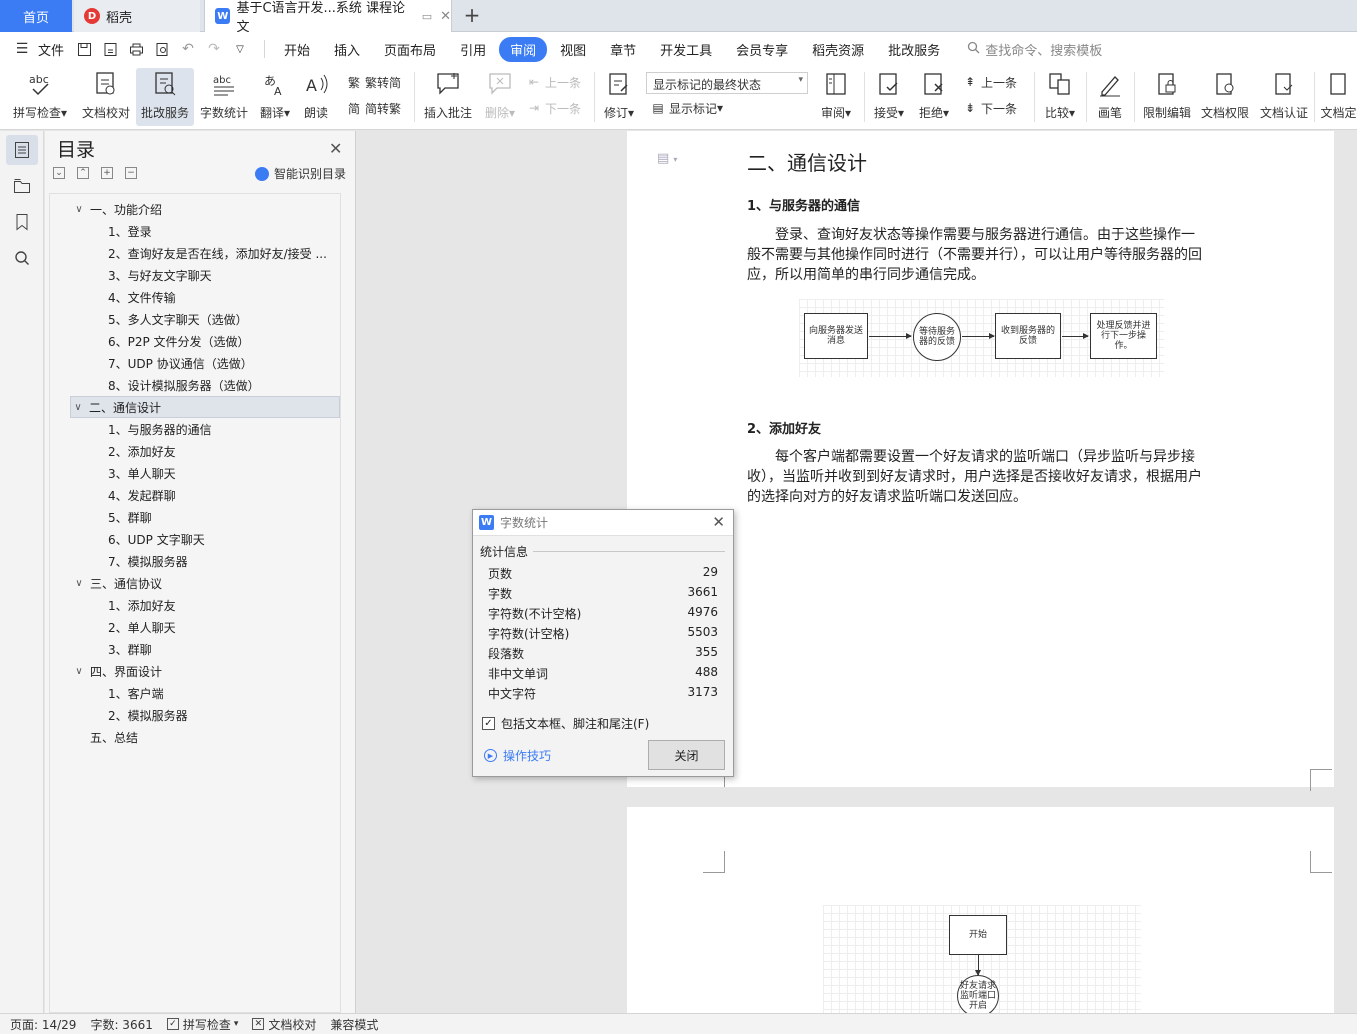 The height and width of the screenshot is (1034, 1357). Describe the element at coordinates (221, 341) in the screenshot. I see `toc-item: 6、P2P 文件分发（选做）` at that location.